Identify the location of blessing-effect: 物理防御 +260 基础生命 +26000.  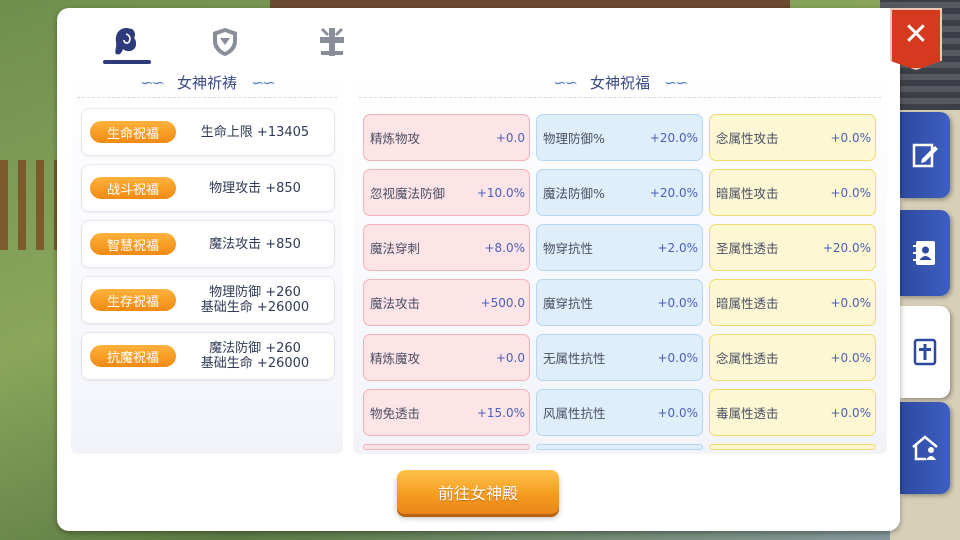
(255, 300).